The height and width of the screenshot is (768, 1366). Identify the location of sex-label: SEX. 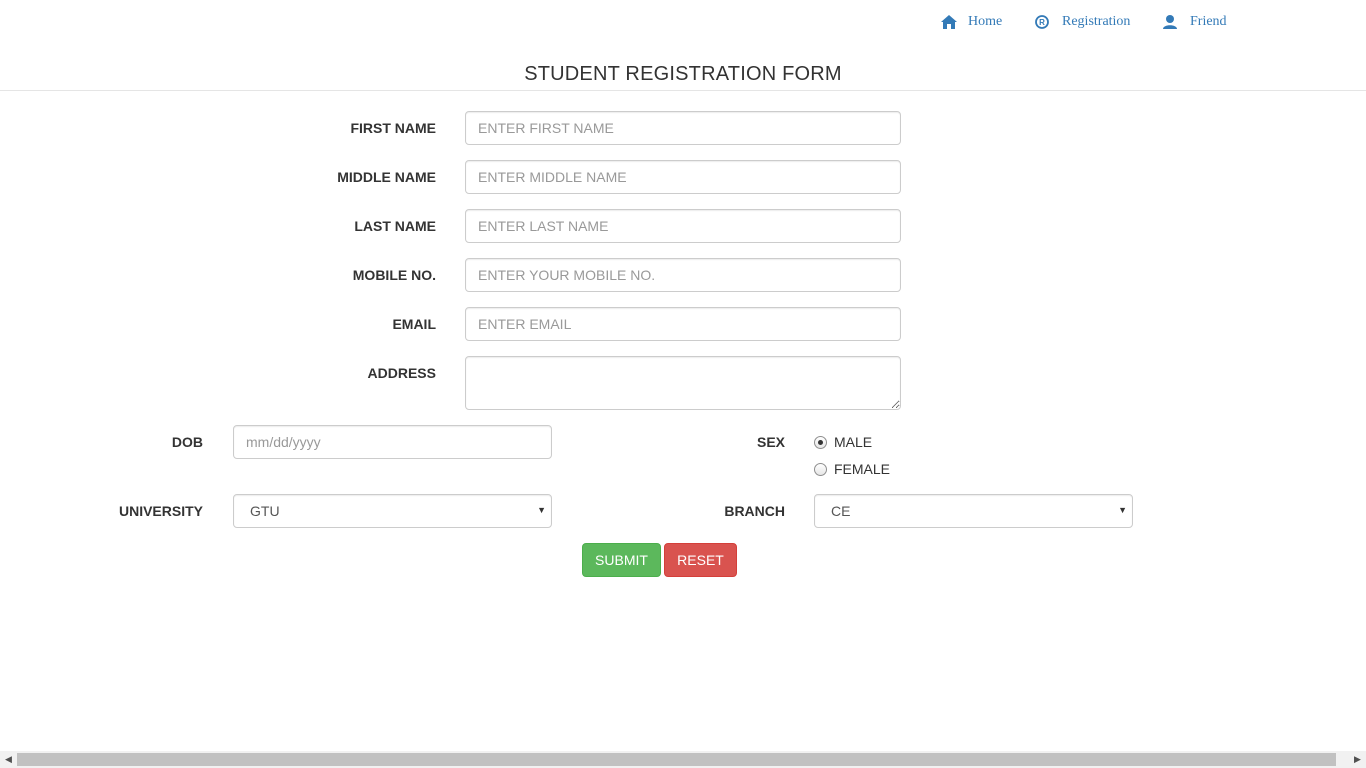
(770, 442).